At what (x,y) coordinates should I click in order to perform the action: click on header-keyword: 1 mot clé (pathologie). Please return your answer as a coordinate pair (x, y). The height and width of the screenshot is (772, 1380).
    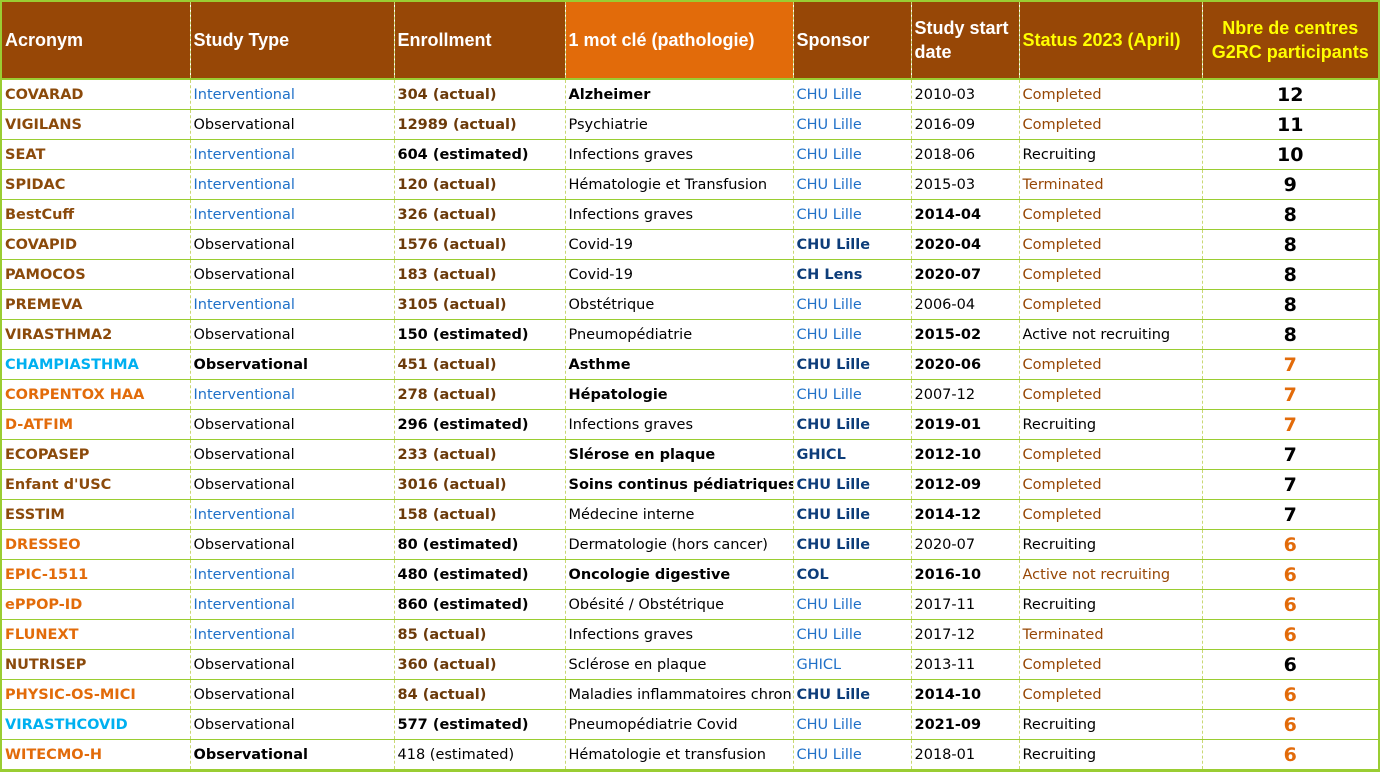
    Looking at the image, I should click on (678, 41).